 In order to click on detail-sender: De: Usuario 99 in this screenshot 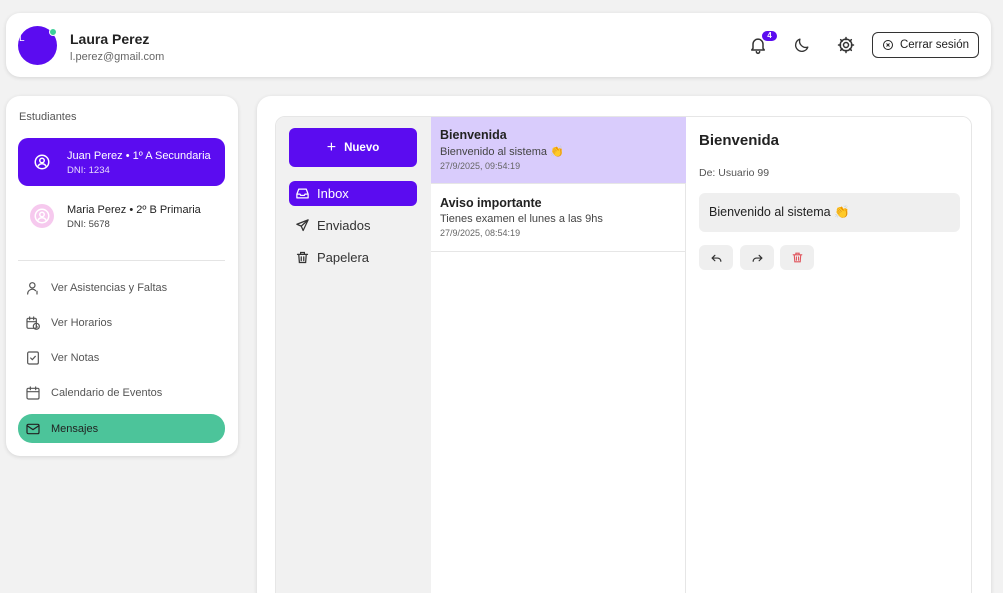, I will do `click(734, 173)`.